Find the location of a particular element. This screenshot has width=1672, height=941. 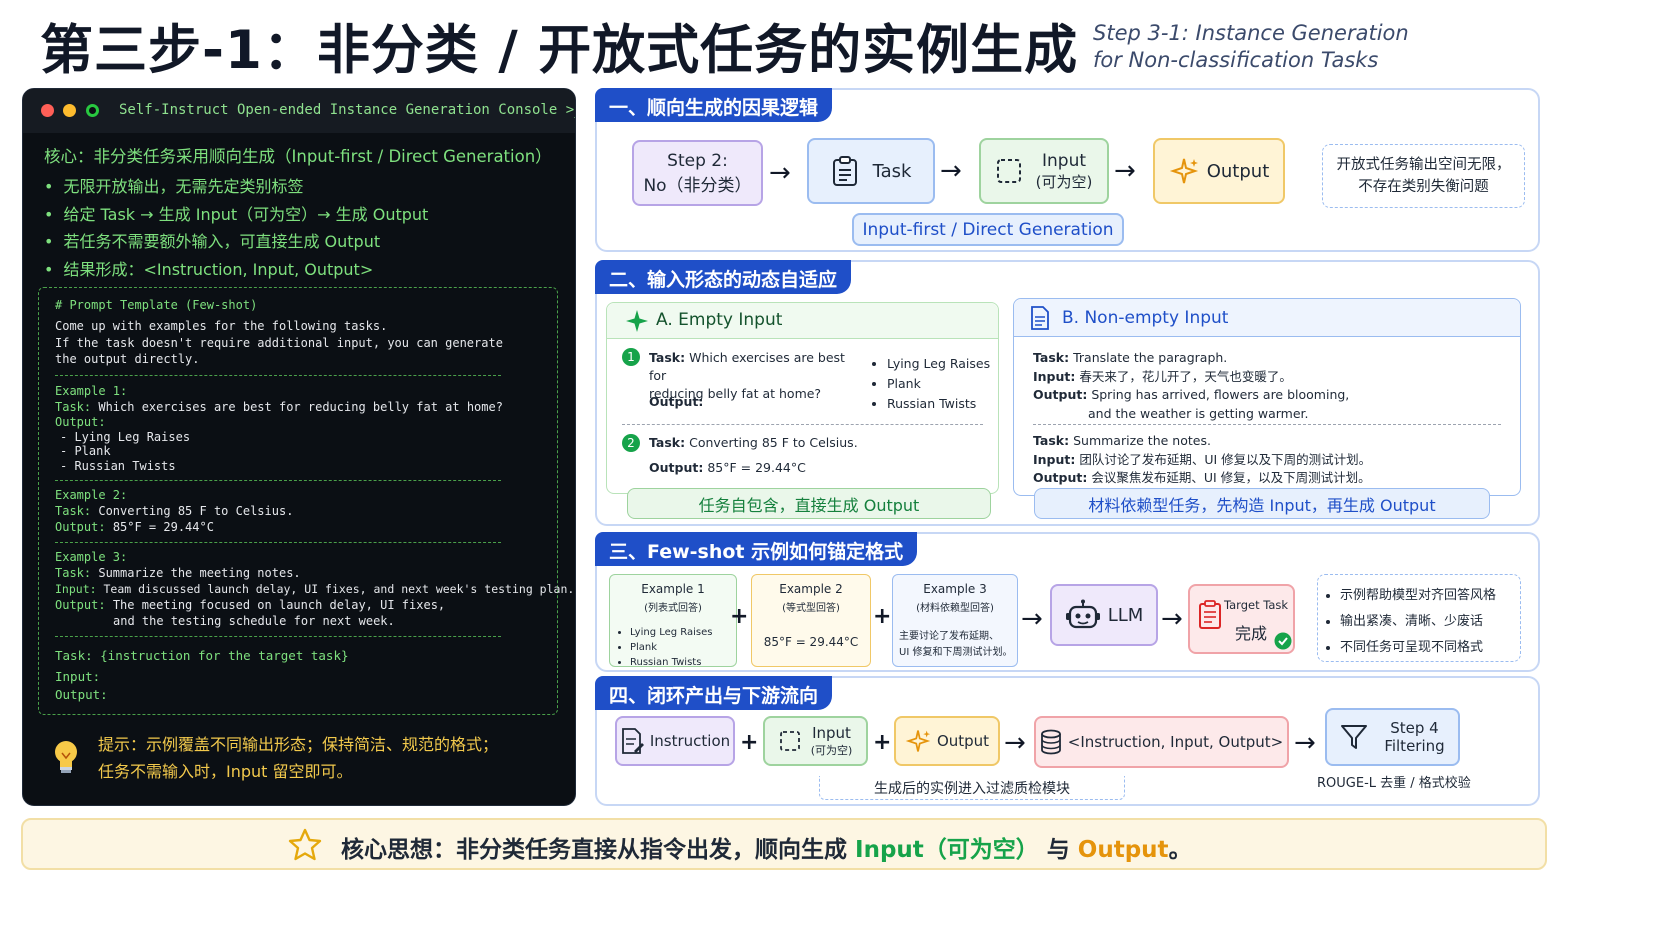

prompt-intro-line: the output directly. is located at coordinates (127, 359).